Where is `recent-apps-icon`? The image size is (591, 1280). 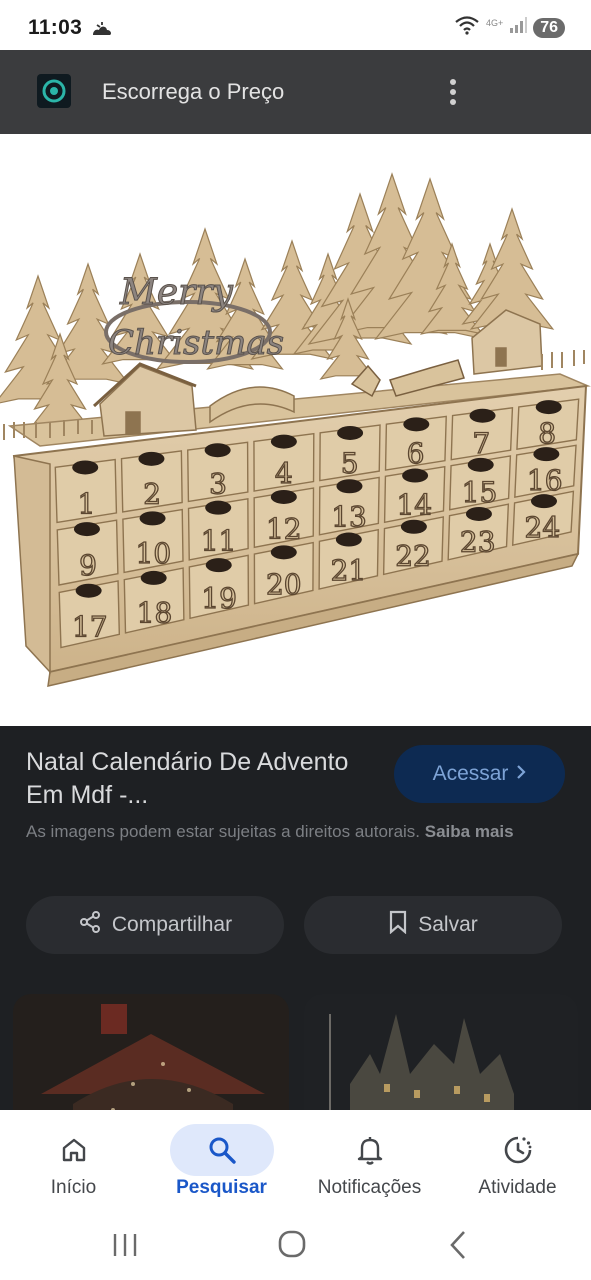 recent-apps-icon is located at coordinates (126, 1245).